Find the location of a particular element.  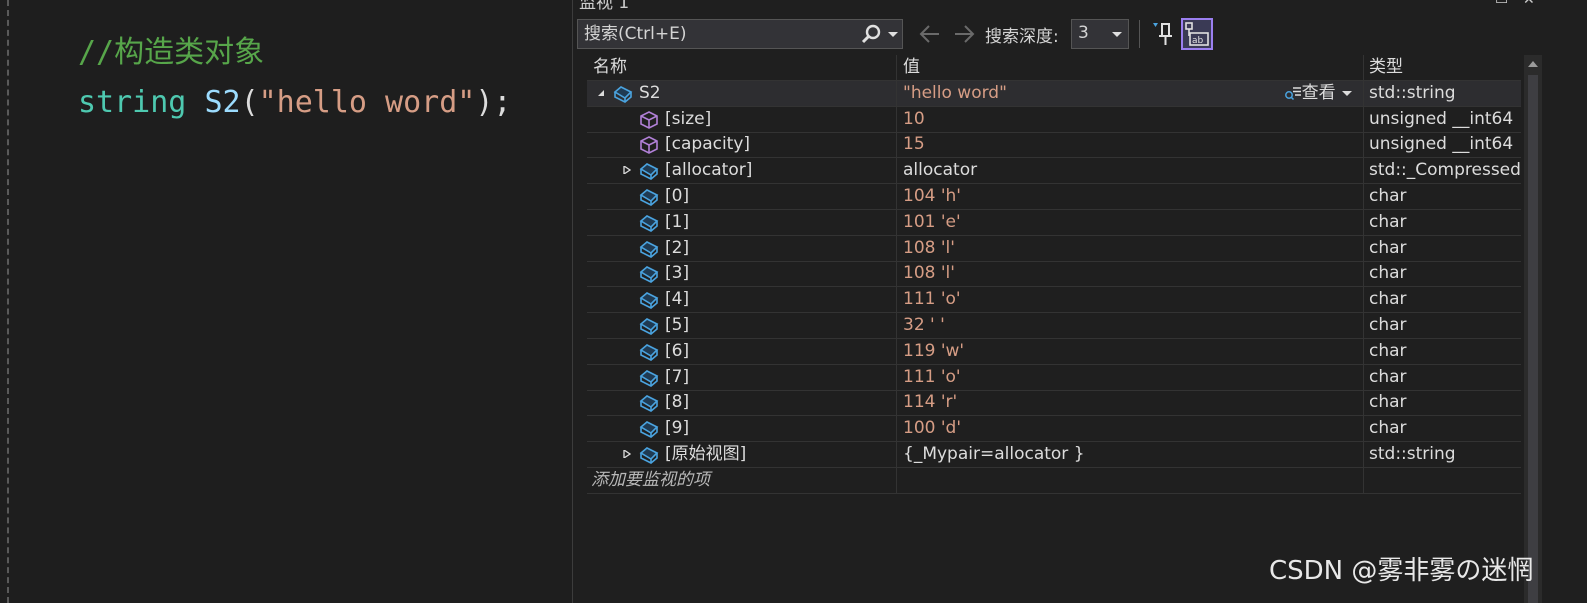

watch-row-name-cell: [size] is located at coordinates (742, 119).